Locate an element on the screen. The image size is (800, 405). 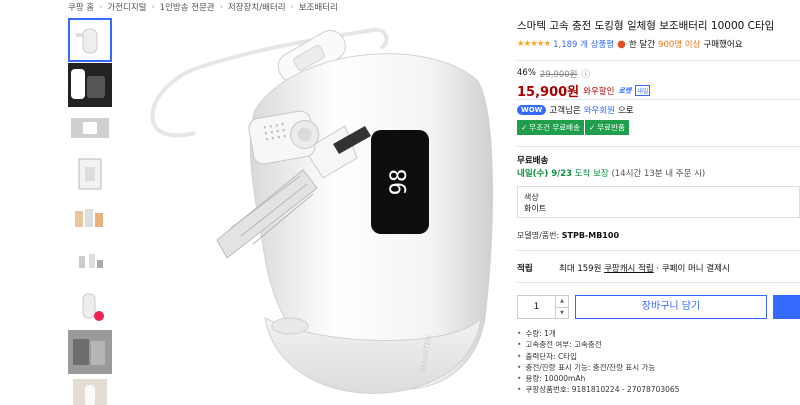
option-name: 색상 is located at coordinates (531, 197).